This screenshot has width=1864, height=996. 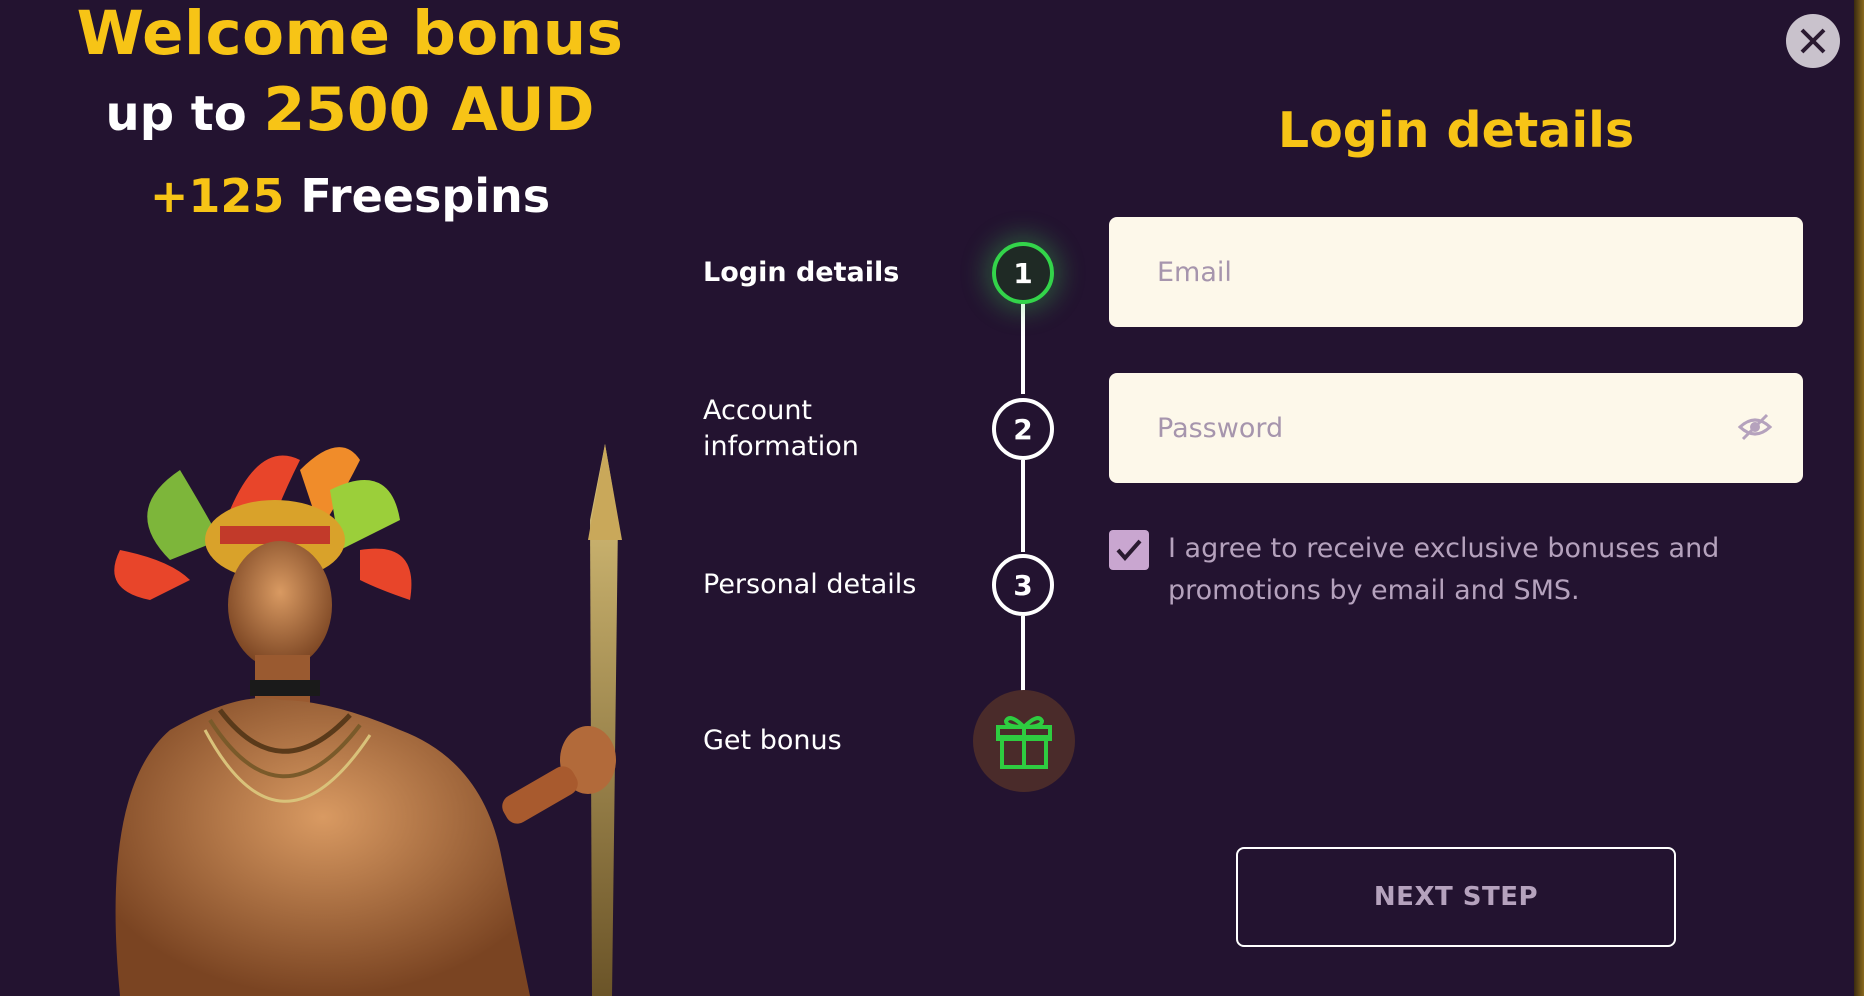 I want to click on next-step-button: NEXT STEP, so click(x=1456, y=897).